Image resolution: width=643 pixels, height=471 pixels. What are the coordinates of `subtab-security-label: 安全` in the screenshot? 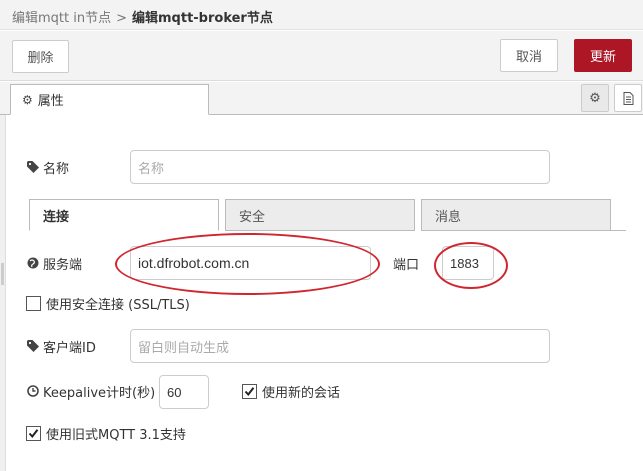 It's located at (252, 217).